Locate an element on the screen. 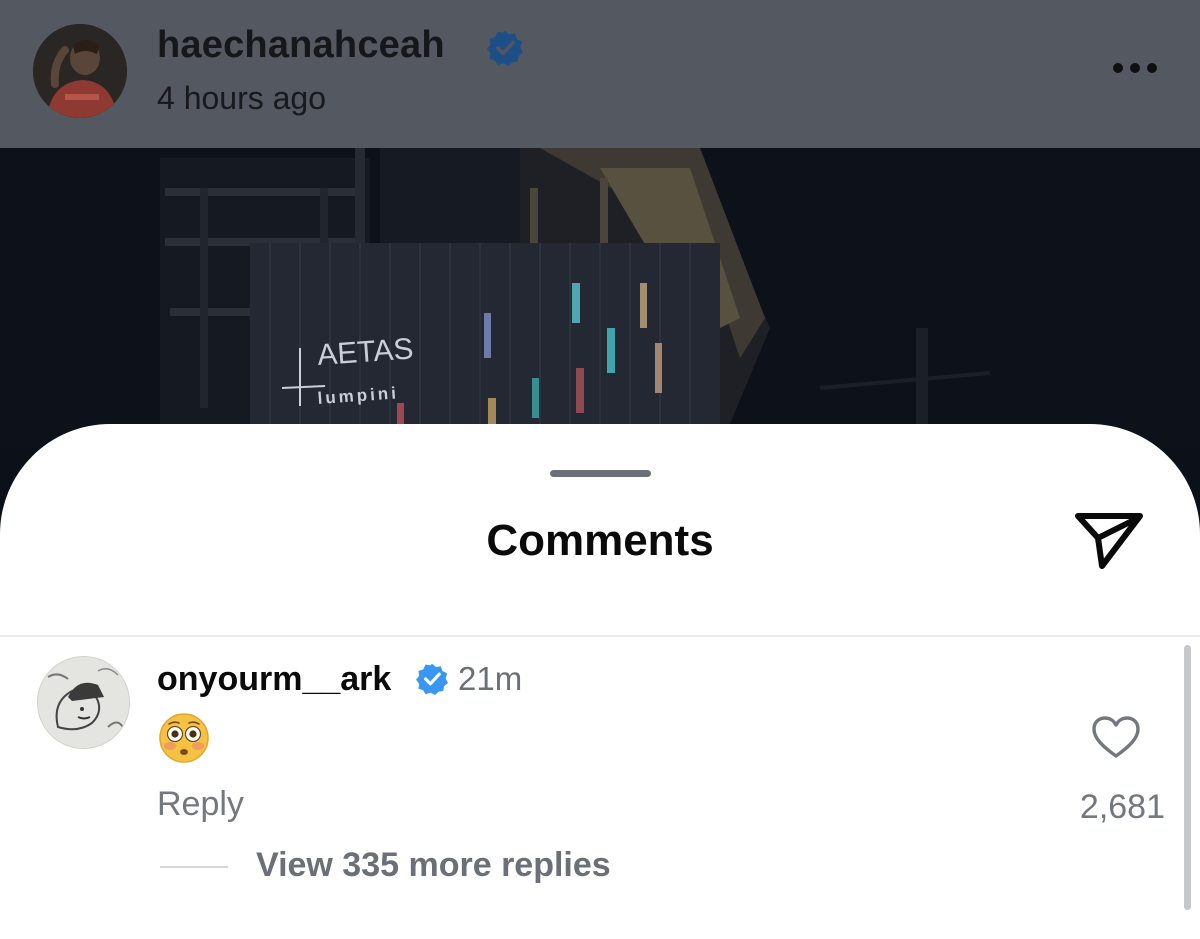 This screenshot has height=939, width=1200. comments-title: Comments is located at coordinates (600, 540).